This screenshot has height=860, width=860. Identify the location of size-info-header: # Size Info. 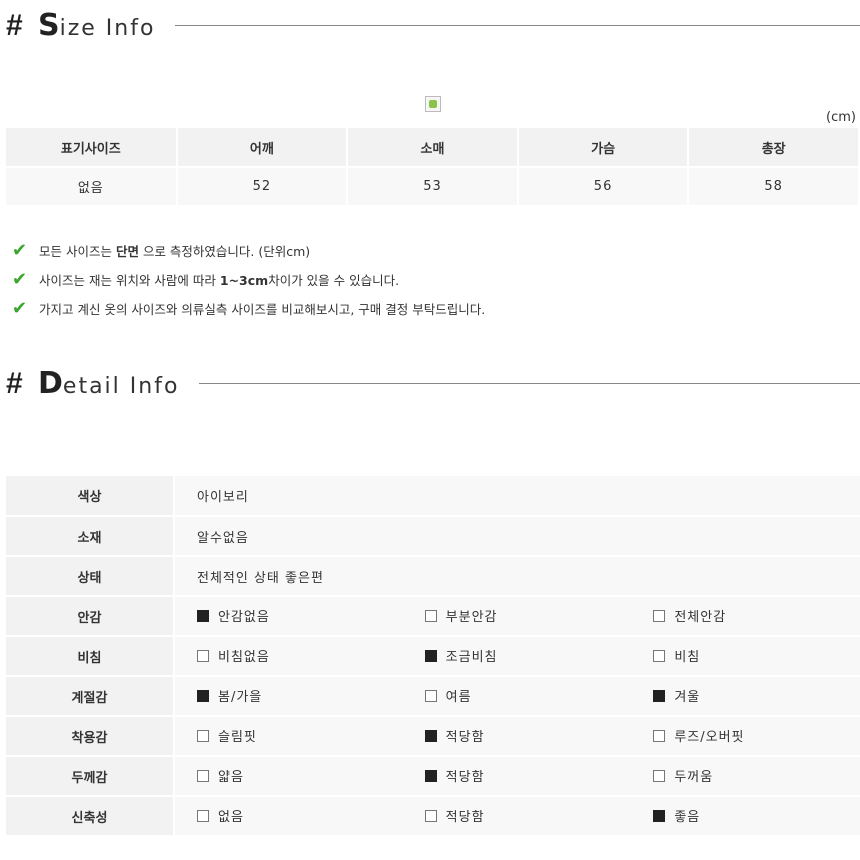
(433, 25).